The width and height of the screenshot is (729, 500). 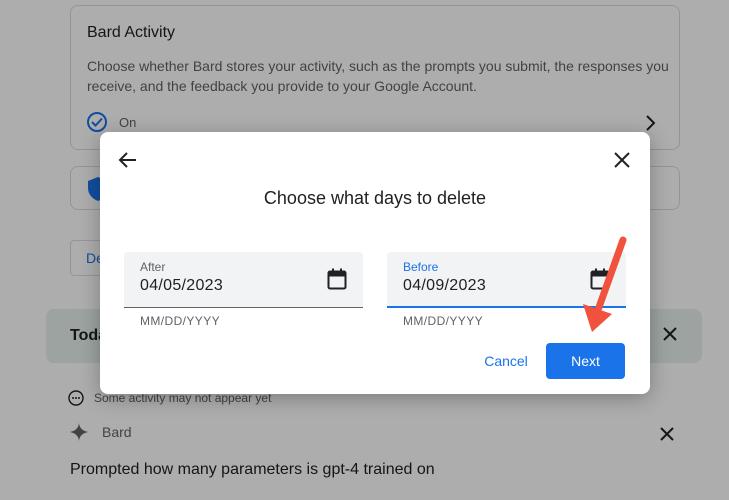 I want to click on arrow-left-icon, so click(x=128, y=160).